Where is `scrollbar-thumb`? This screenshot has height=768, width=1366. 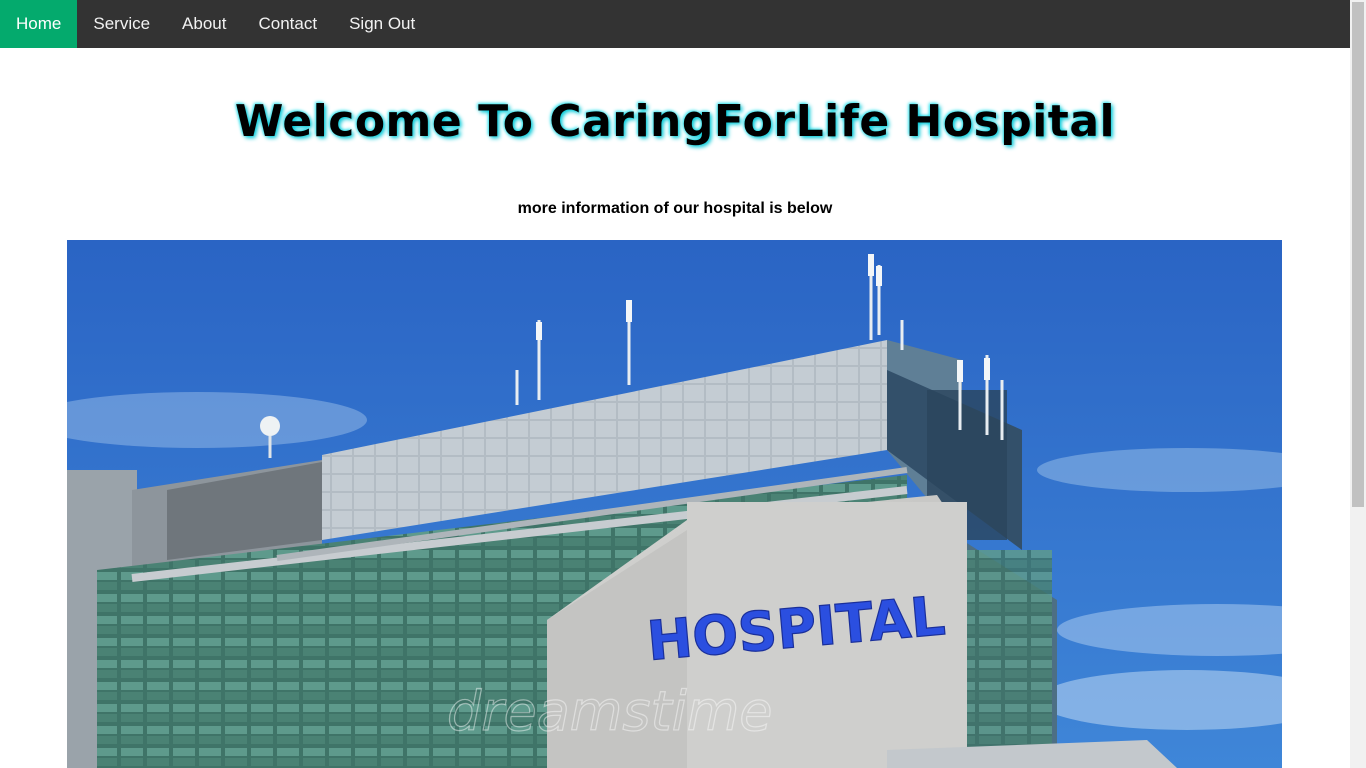 scrollbar-thumb is located at coordinates (1358, 254).